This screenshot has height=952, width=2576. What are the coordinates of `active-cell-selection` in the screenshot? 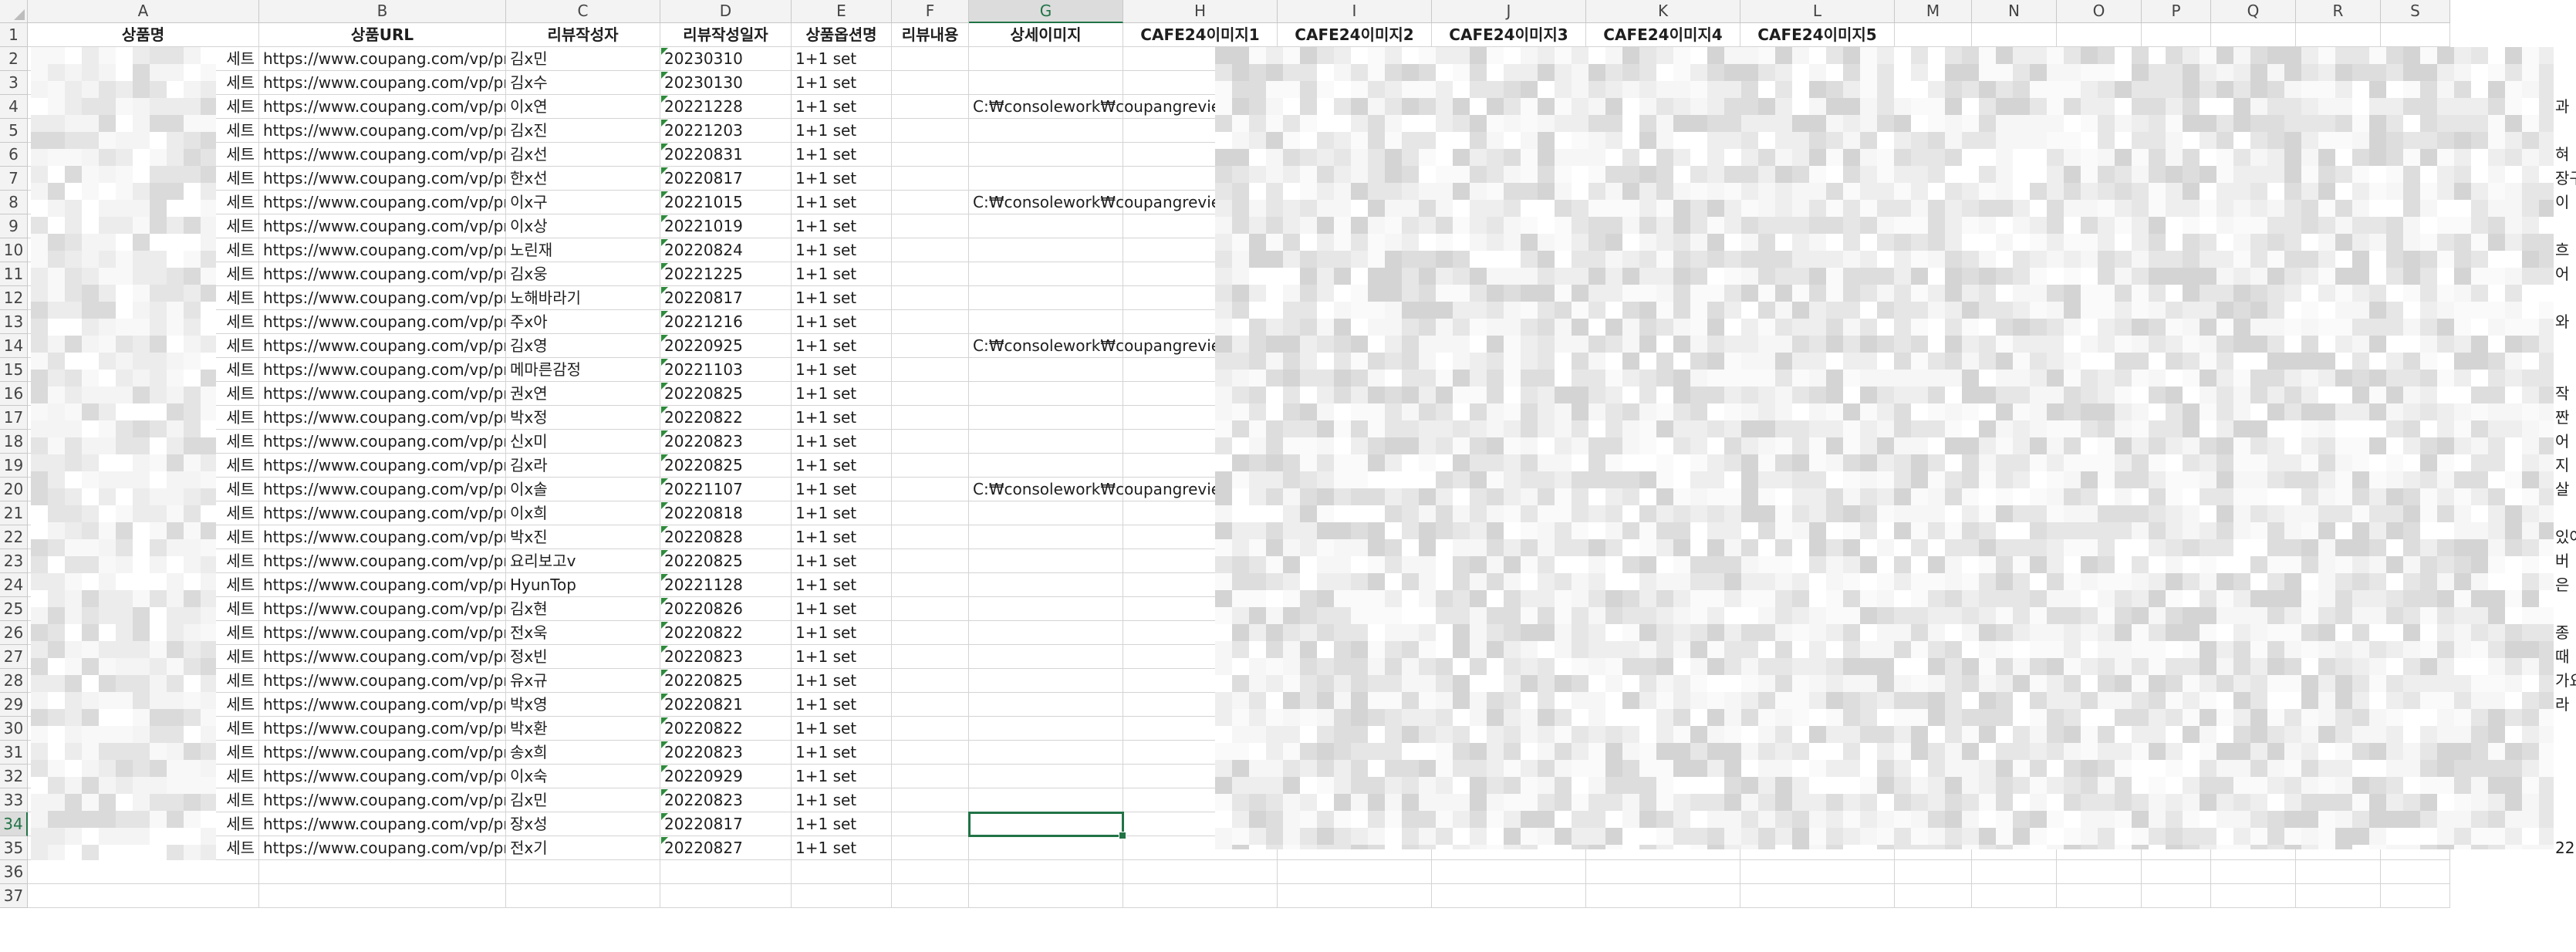 It's located at (1047, 825).